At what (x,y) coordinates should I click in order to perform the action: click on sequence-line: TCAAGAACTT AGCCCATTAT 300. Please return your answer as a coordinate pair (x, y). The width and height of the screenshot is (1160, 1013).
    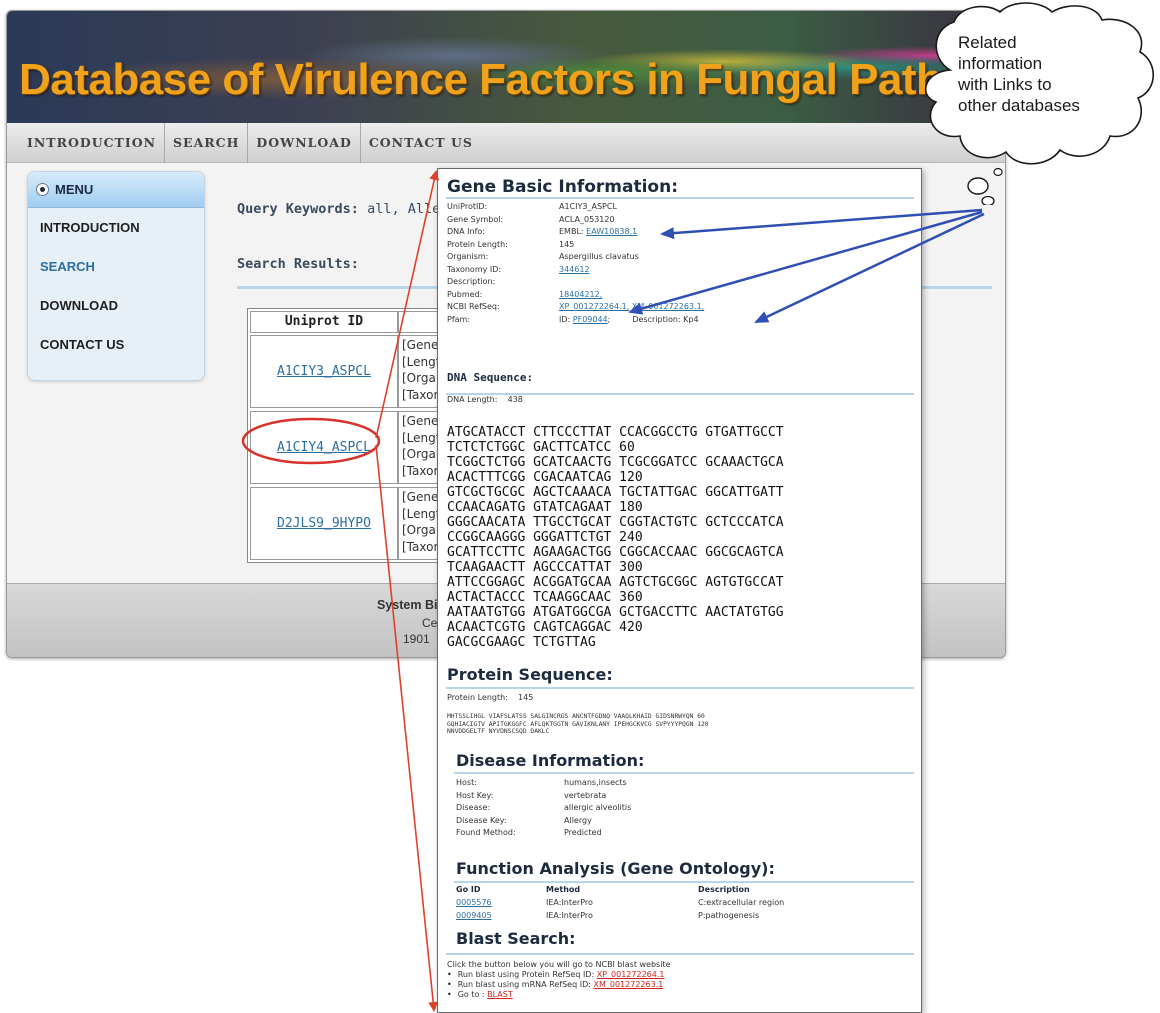
    Looking at the image, I should click on (545, 567).